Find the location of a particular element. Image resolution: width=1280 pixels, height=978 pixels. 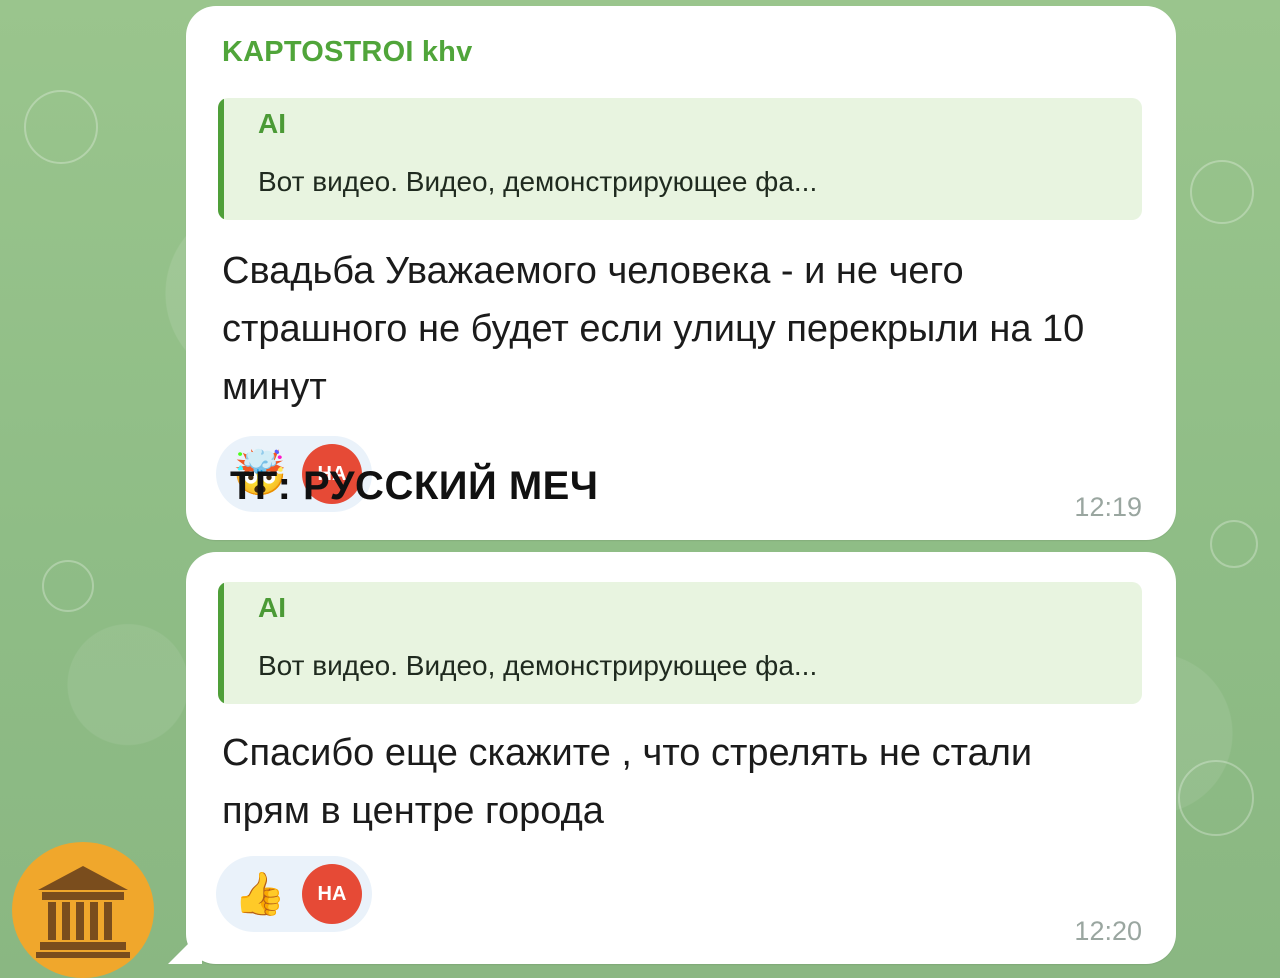

thumbs-up-emoji-icon: 👍 is located at coordinates (260, 894).